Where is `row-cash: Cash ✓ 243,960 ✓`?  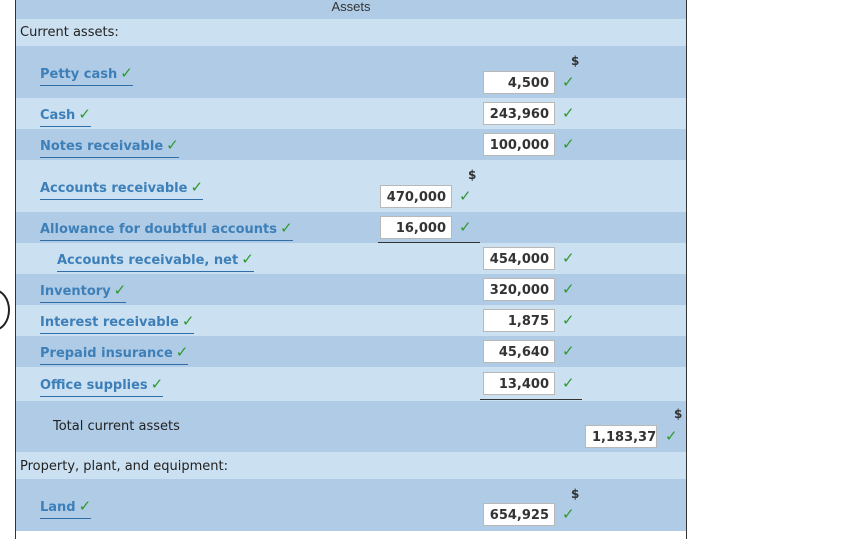 row-cash: Cash ✓ 243,960 ✓ is located at coordinates (351, 113).